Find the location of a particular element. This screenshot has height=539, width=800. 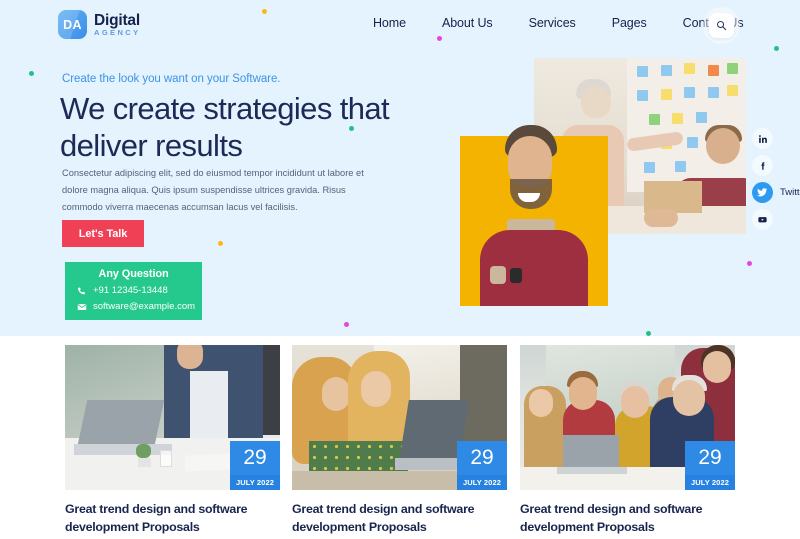

dot-magenta-bottom is located at coordinates (346, 324).